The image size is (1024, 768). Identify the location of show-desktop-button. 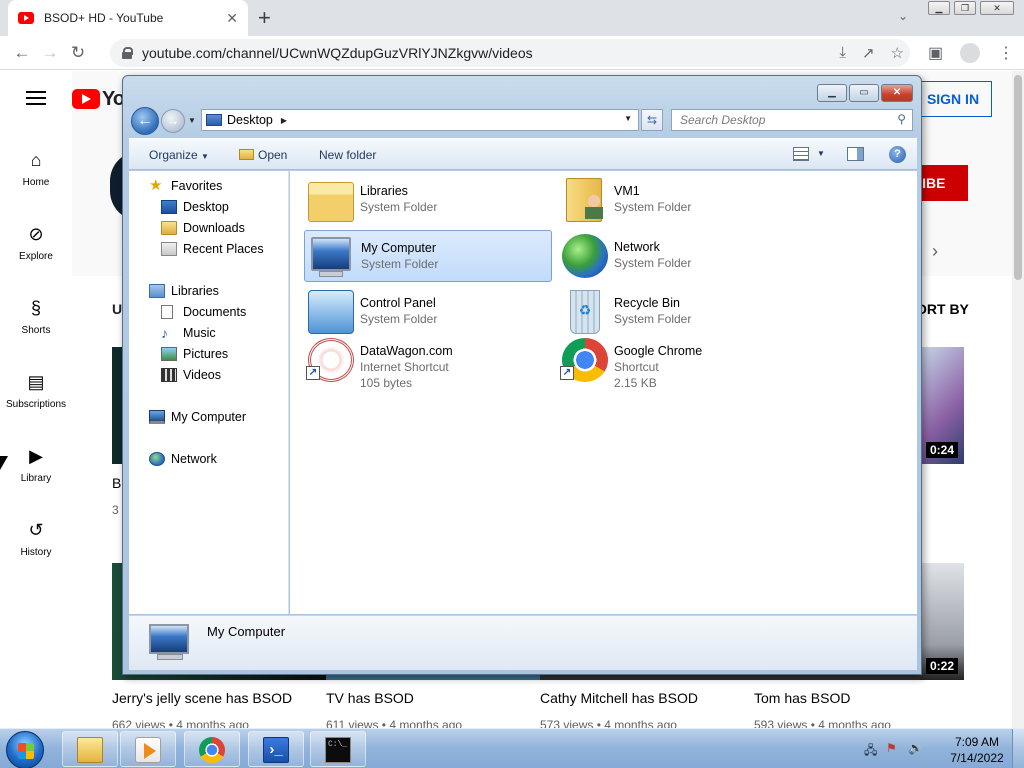
(1018, 748).